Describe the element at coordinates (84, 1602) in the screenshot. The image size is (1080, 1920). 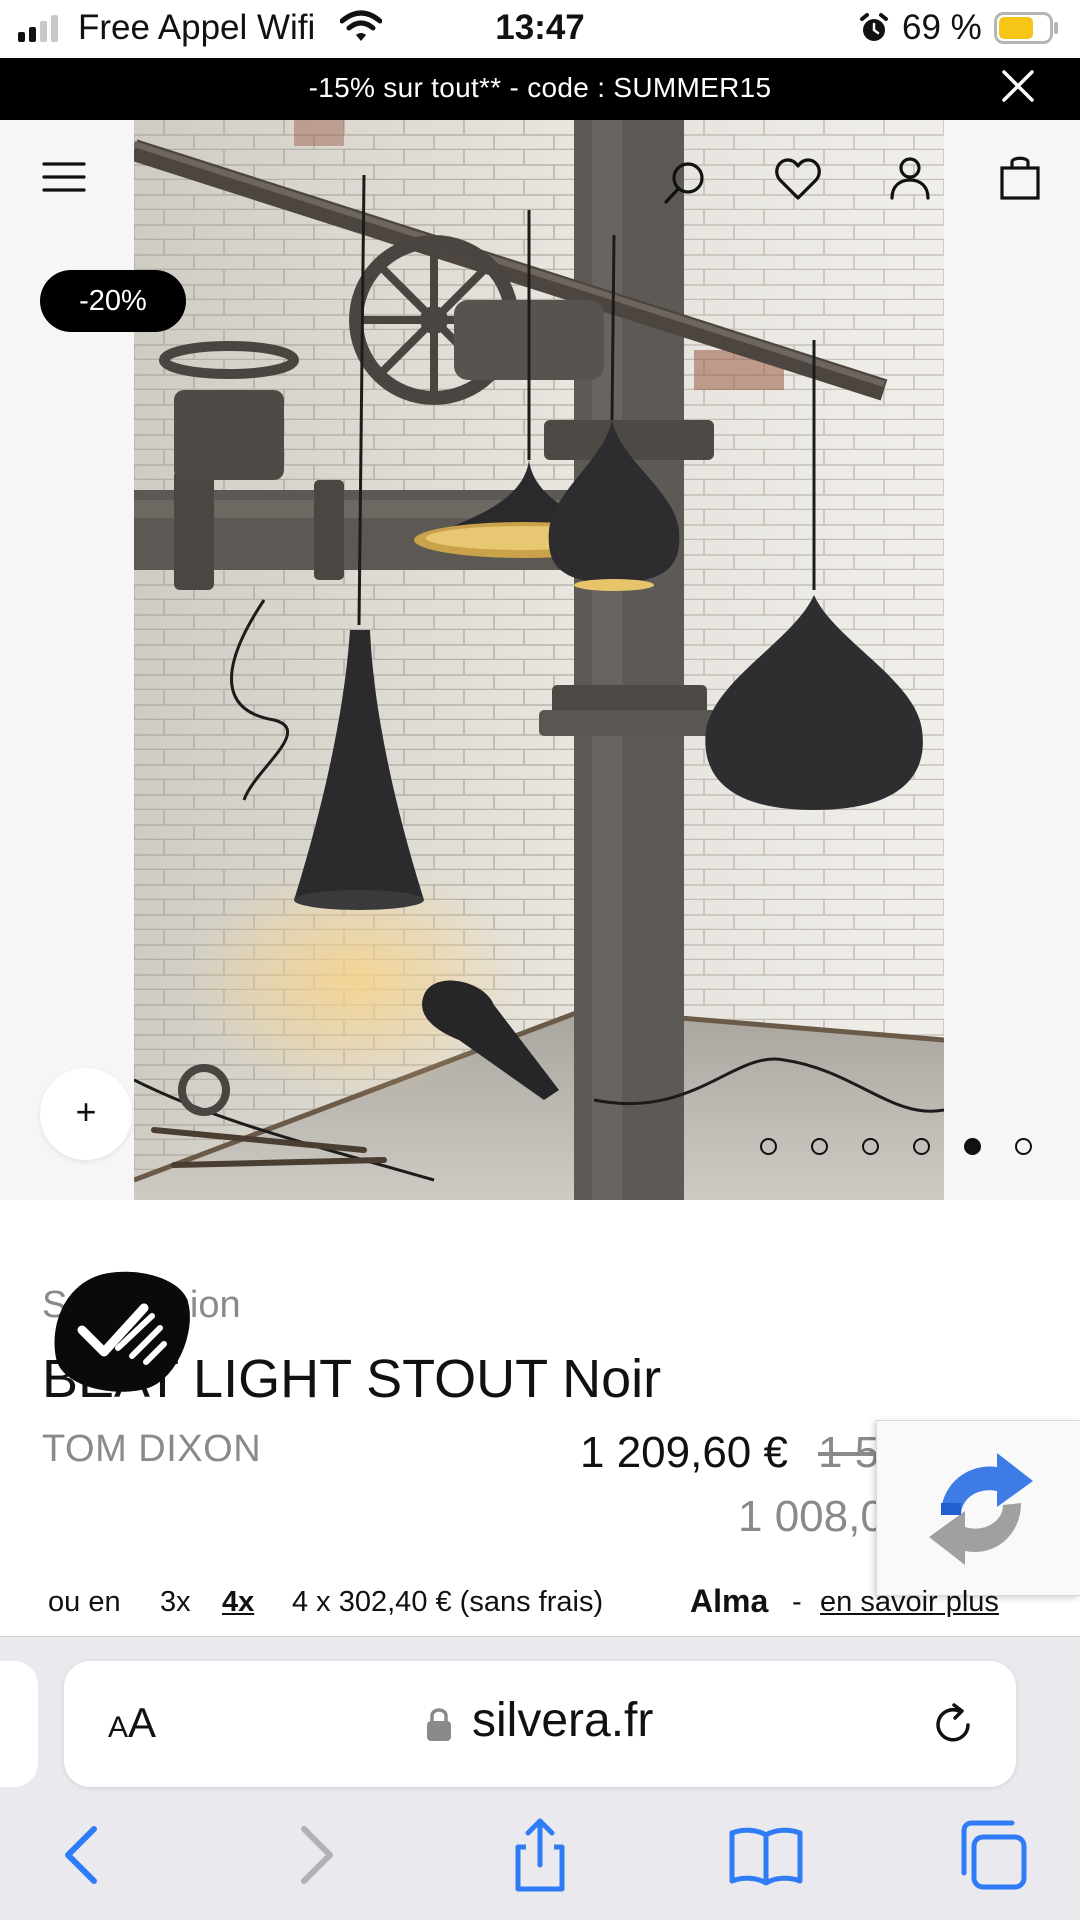
I see `installments-prefix: ou en` at that location.